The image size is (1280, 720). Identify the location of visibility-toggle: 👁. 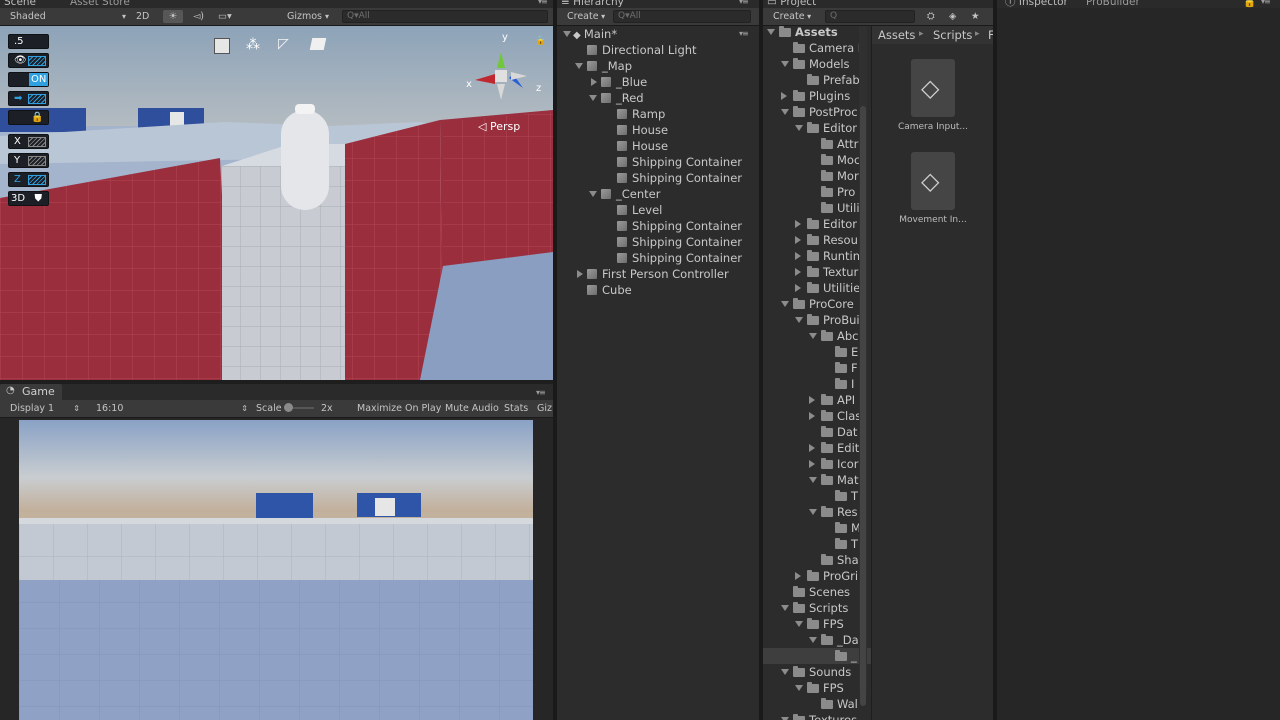
(28, 60).